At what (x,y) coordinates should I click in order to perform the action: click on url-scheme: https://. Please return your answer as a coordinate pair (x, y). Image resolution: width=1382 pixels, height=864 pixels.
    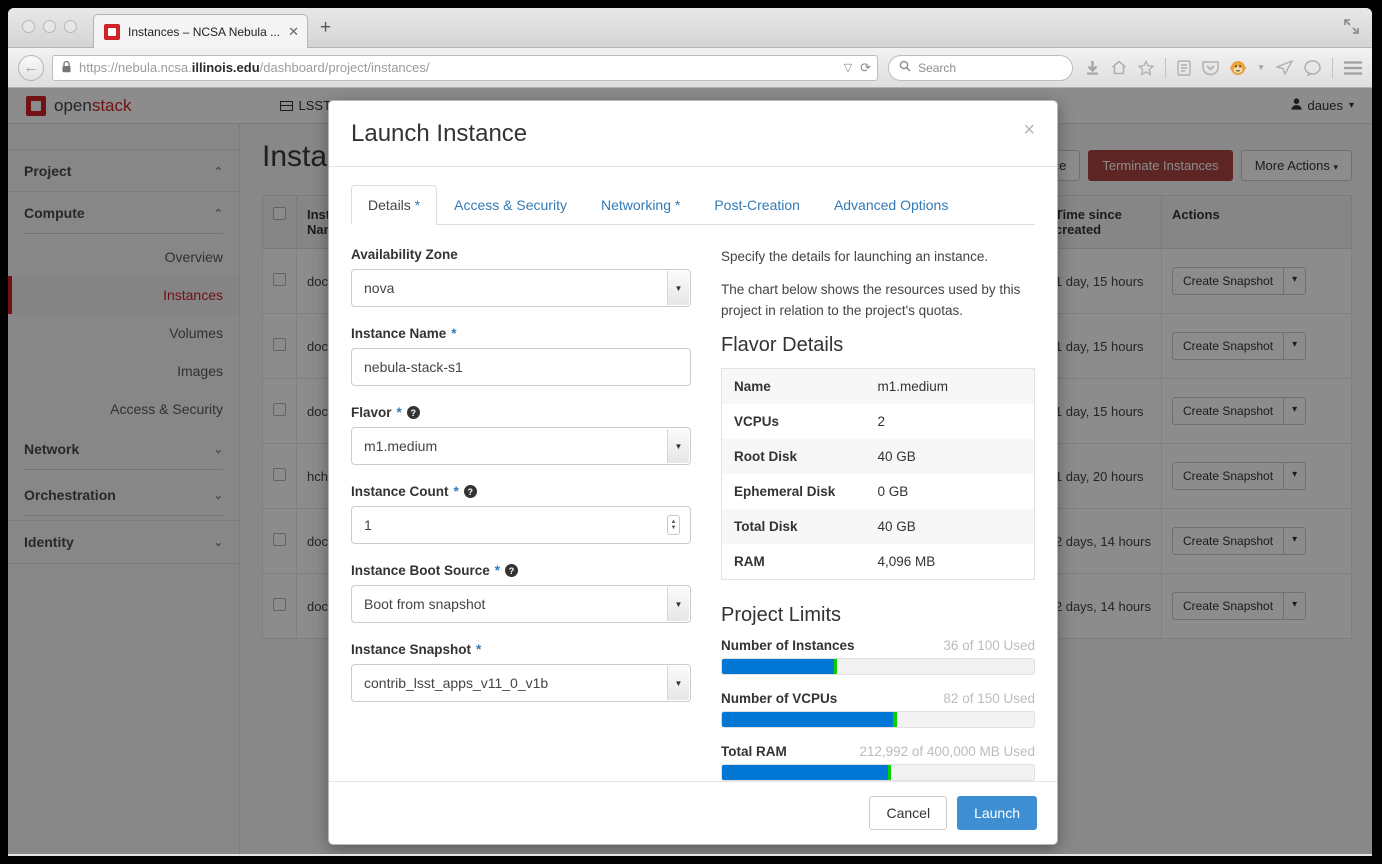
    Looking at the image, I should click on (99, 67).